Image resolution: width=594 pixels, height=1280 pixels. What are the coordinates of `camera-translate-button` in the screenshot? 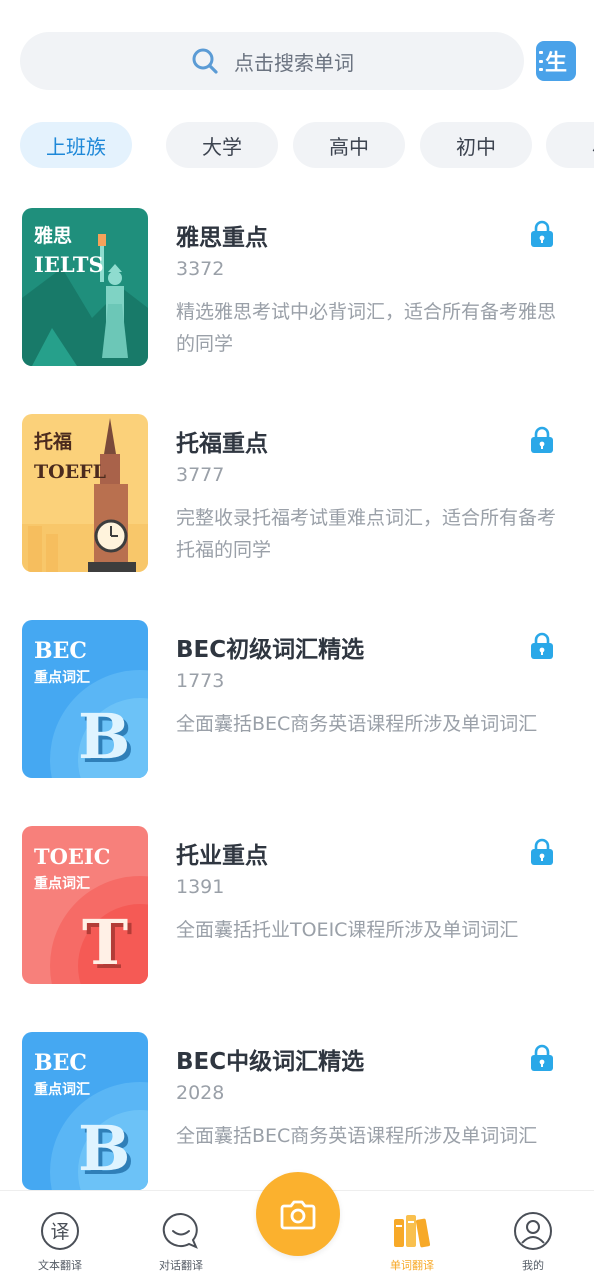 It's located at (298, 1214).